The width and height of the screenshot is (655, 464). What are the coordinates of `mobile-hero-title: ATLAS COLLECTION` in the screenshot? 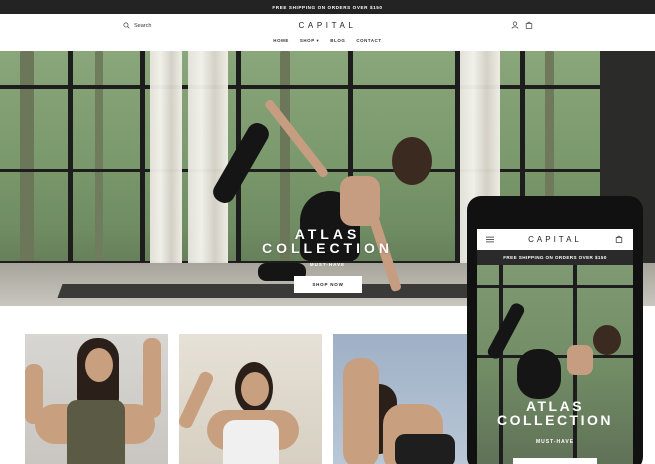 It's located at (555, 413).